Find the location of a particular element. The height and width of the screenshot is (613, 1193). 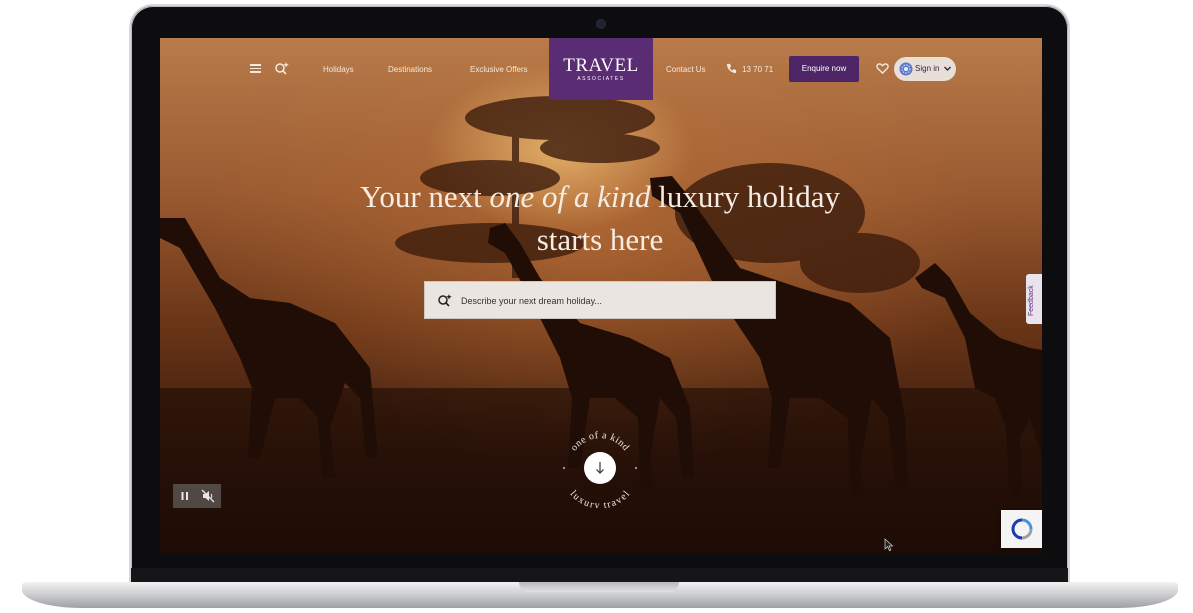

svg-text: luxury travel is located at coordinates (600, 498).